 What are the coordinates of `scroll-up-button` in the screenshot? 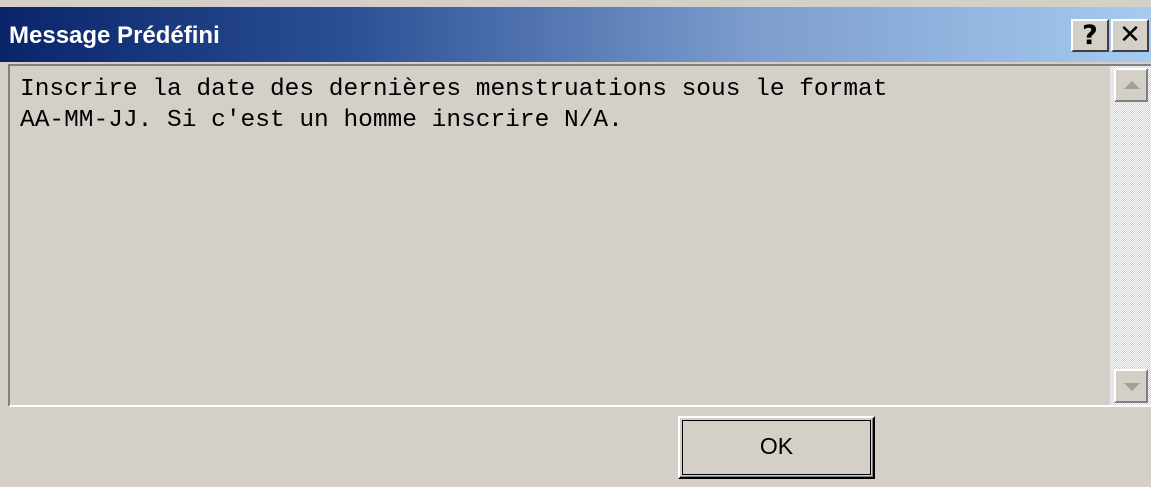 It's located at (1131, 85).